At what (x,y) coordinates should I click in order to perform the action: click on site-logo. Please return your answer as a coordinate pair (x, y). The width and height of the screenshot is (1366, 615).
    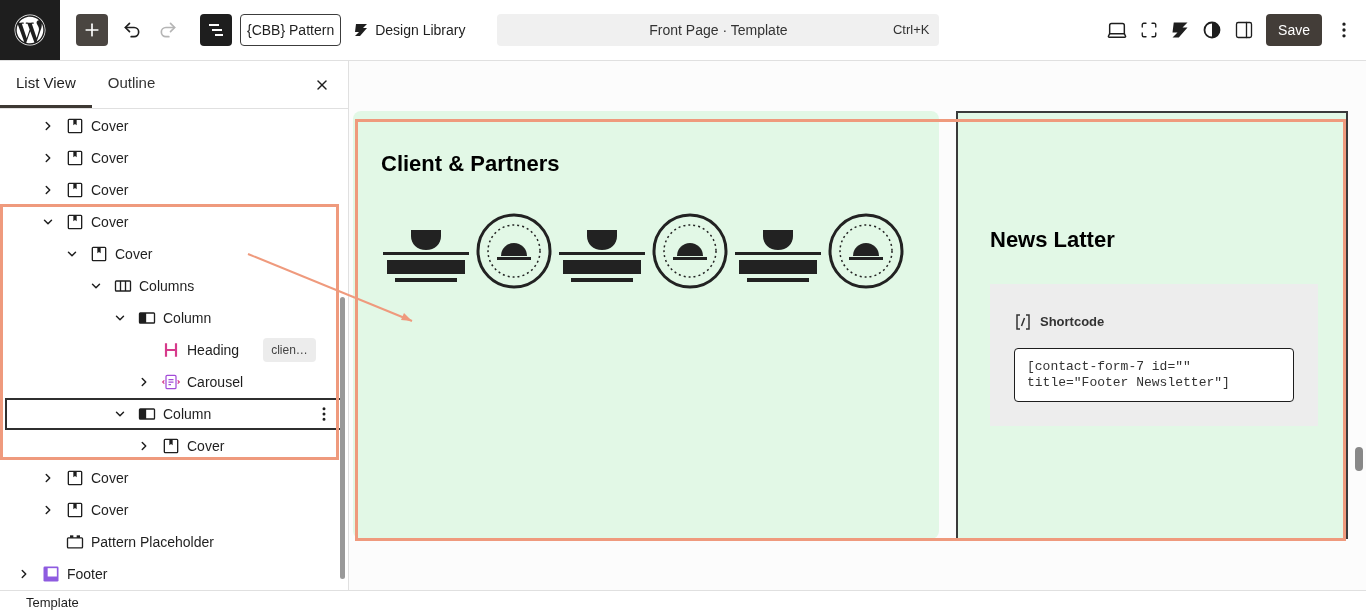
    Looking at the image, I should click on (30, 30).